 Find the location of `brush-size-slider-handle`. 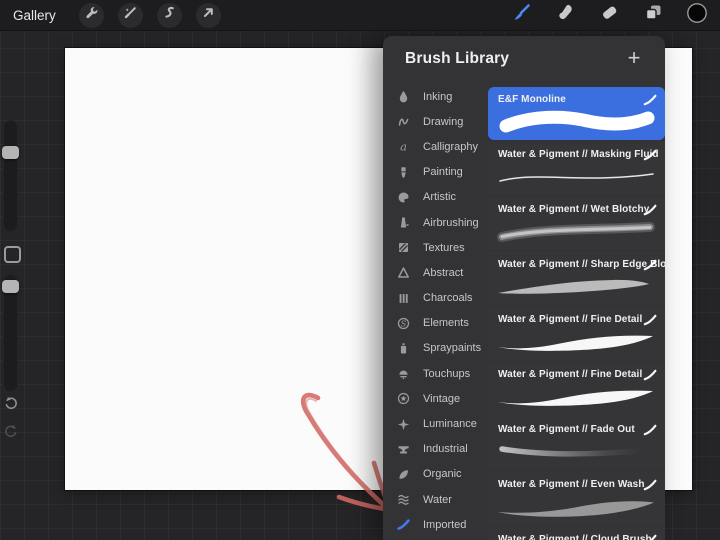

brush-size-slider-handle is located at coordinates (10, 152).